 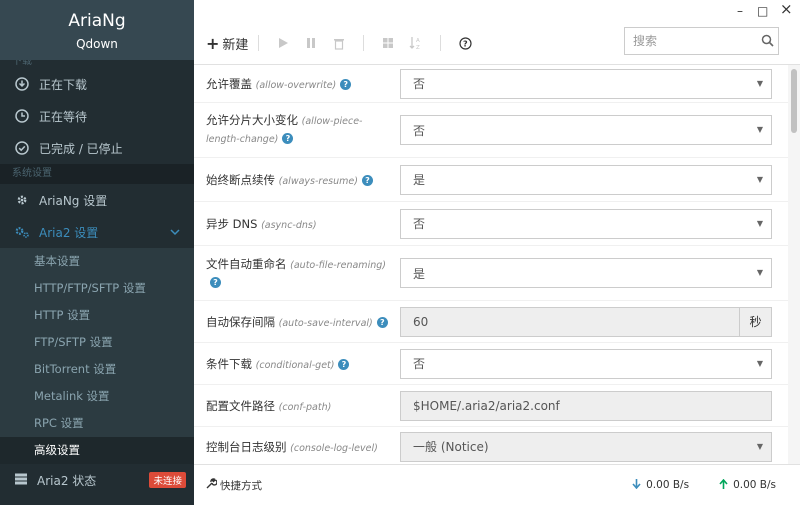 I want to click on wrench-icon, so click(x=212, y=485).